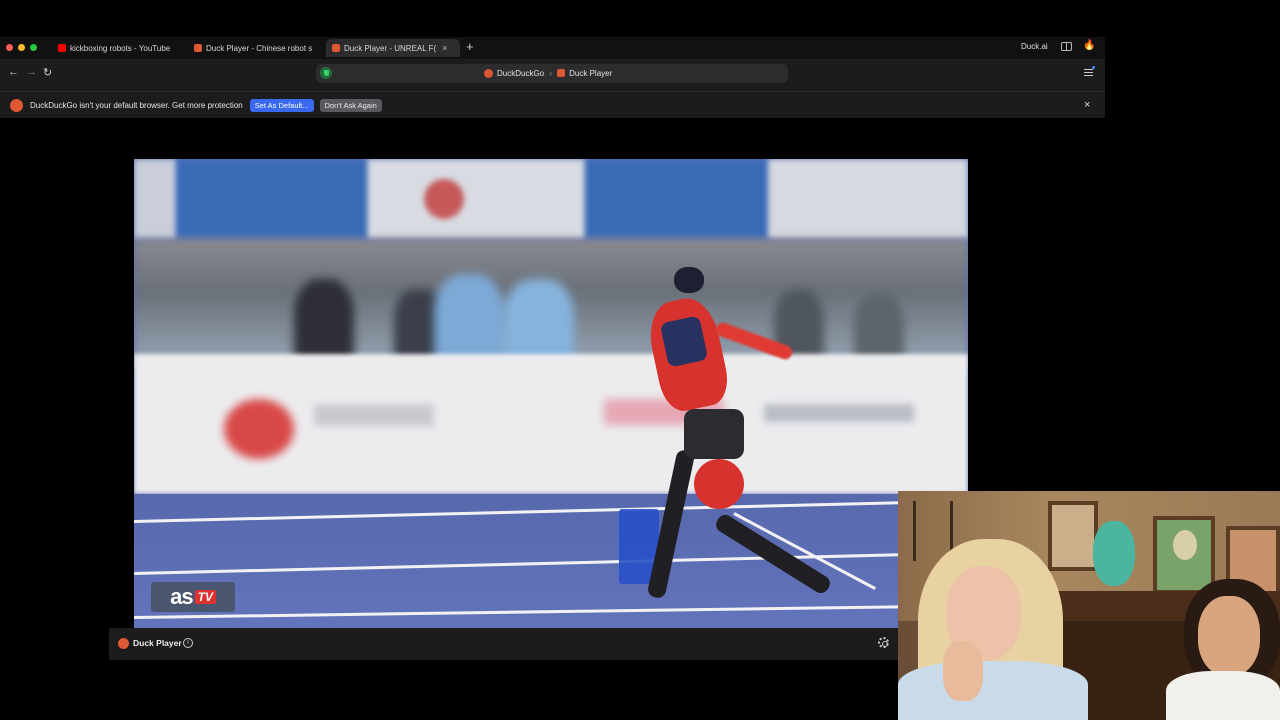 This screenshot has width=1280, height=720. Describe the element at coordinates (759, 443) in the screenshot. I see `video-scene-robot` at that location.